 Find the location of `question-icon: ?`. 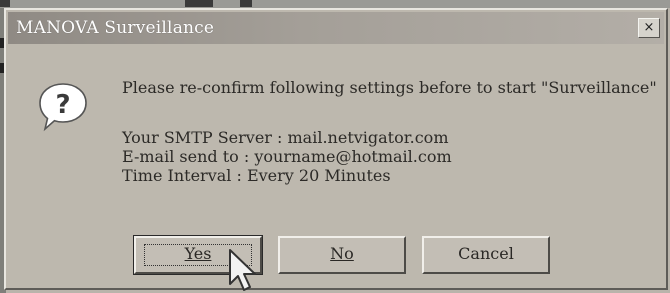

question-icon: ? is located at coordinates (63, 107).